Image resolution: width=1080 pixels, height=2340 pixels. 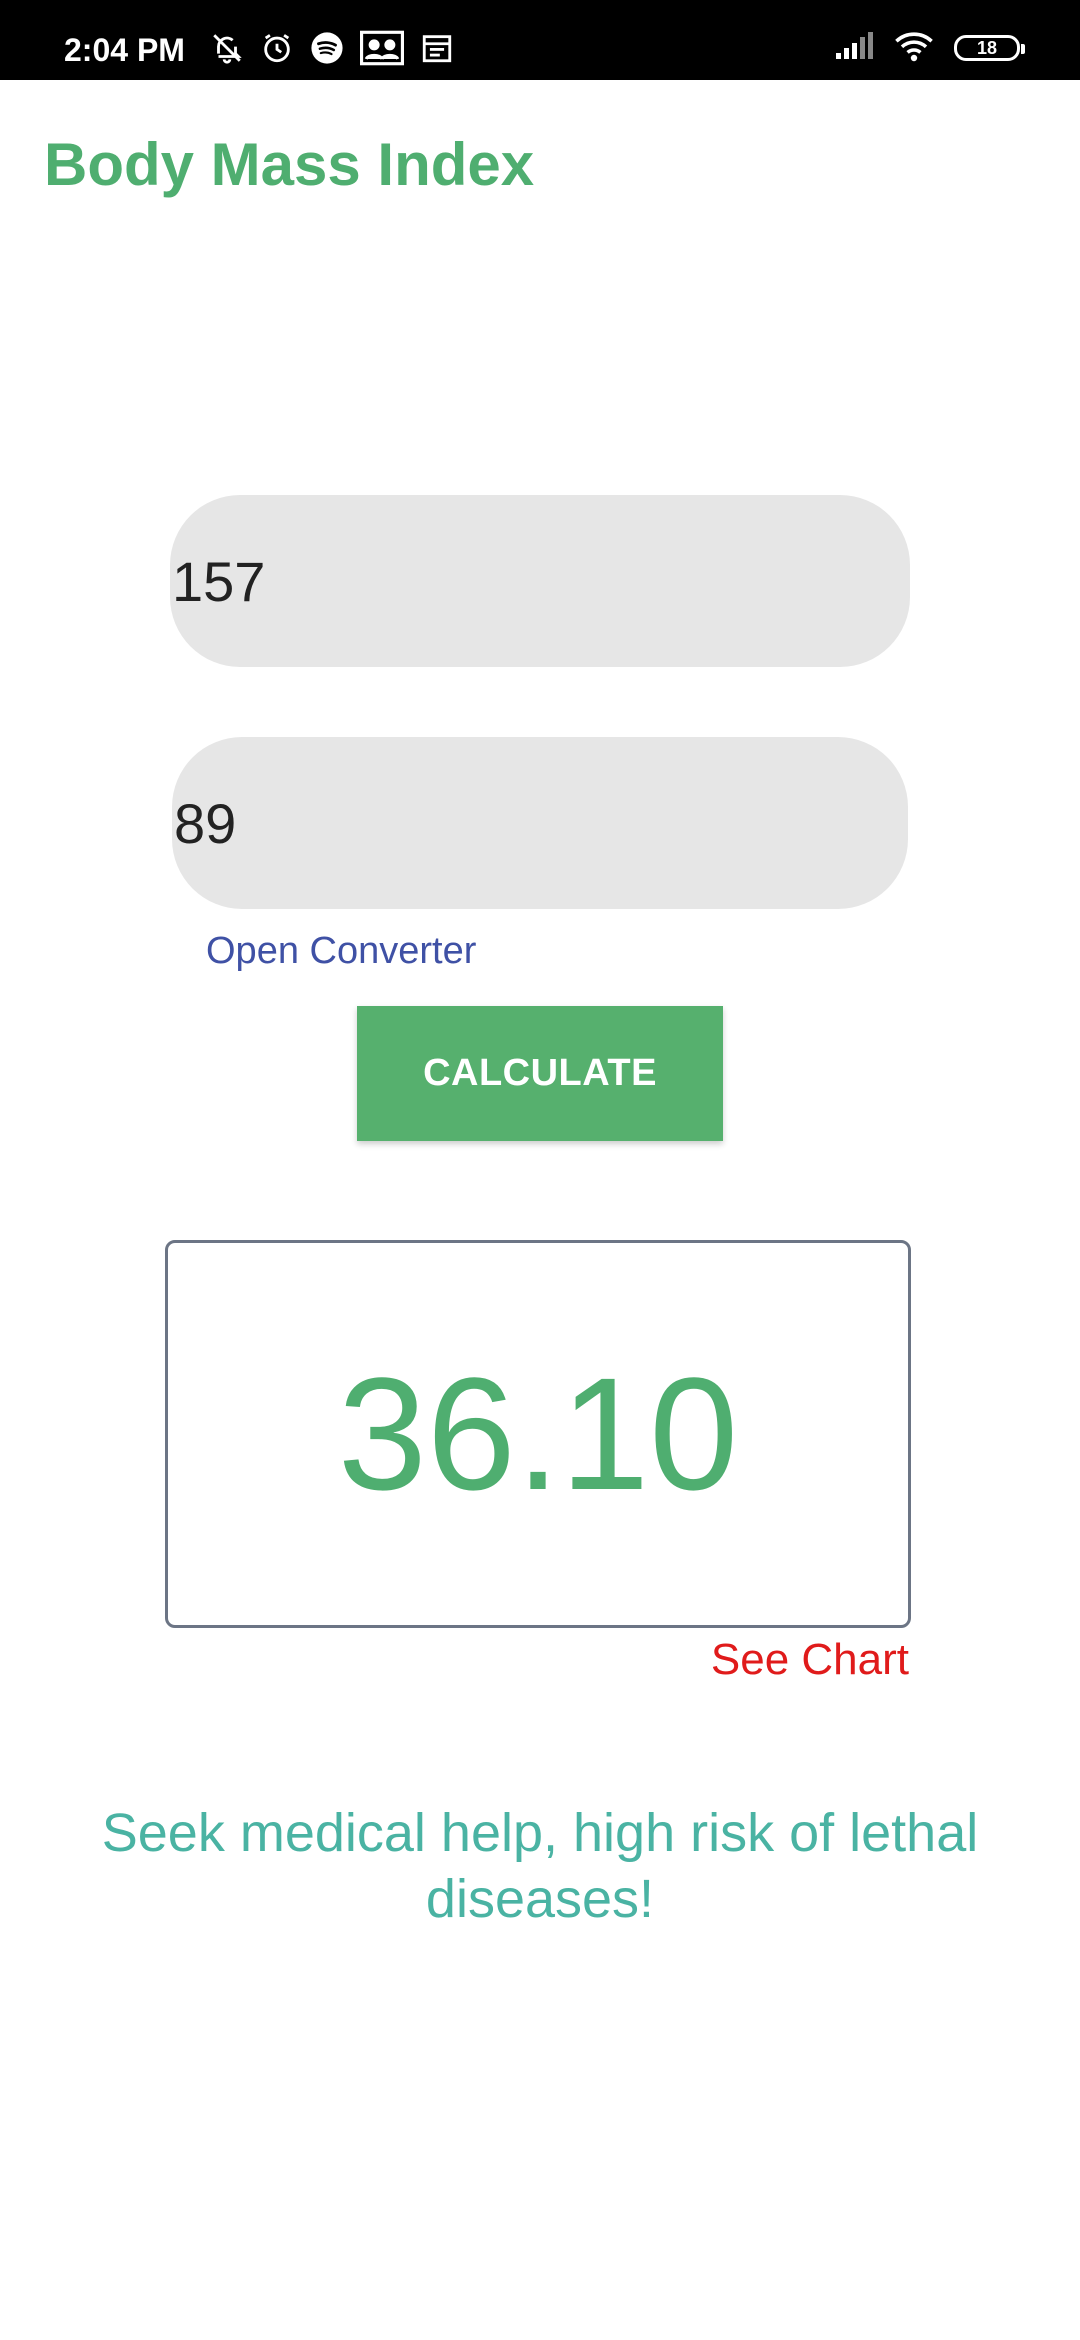 I want to click on bmi-result-box: 36.10, so click(x=538, y=1434).